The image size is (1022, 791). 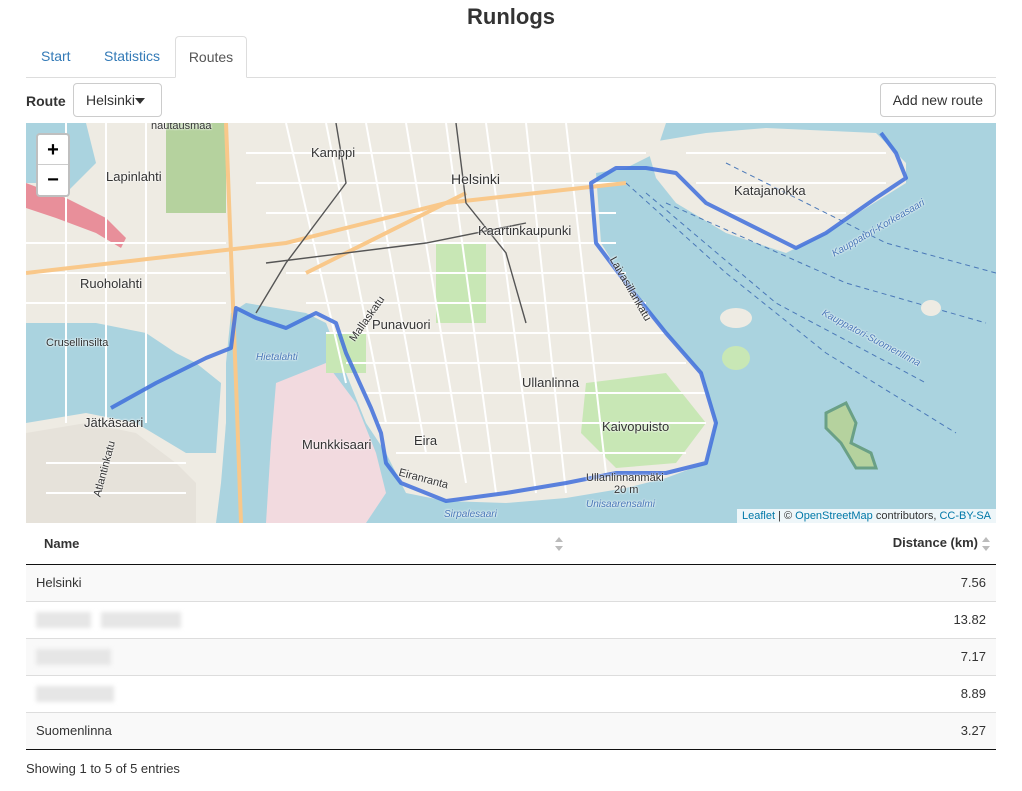 What do you see at coordinates (790, 730) in the screenshot?
I see `route-distance: 3.27` at bounding box center [790, 730].